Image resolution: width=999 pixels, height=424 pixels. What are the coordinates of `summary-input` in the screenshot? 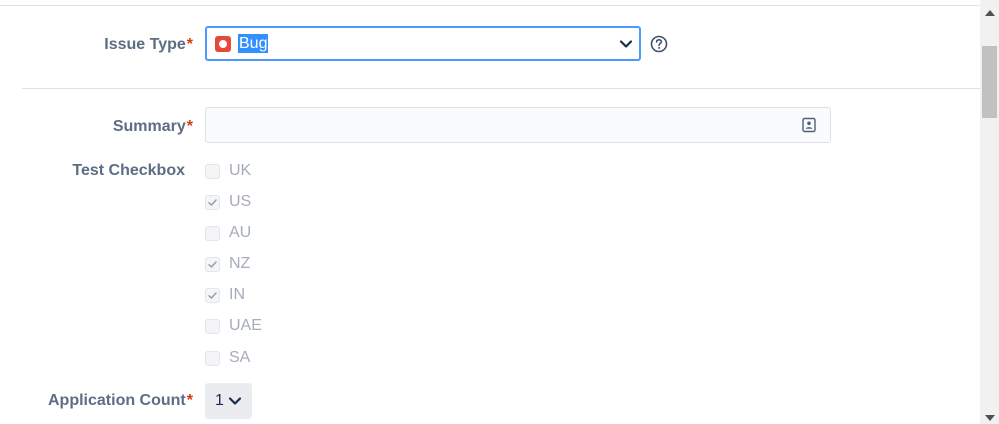 It's located at (518, 125).